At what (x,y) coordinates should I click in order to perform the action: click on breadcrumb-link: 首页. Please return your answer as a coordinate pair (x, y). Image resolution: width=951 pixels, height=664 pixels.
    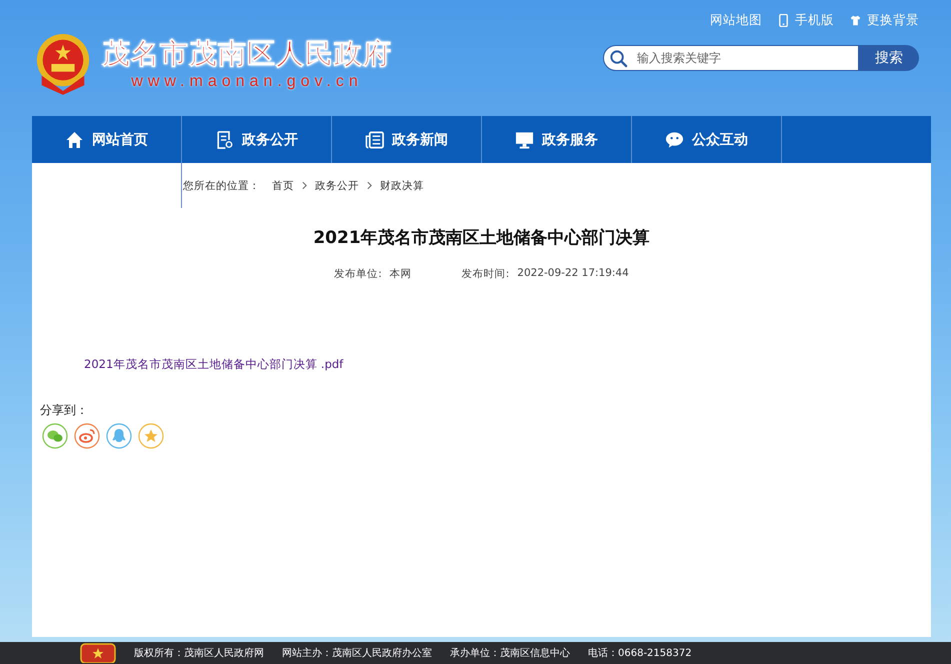
    Looking at the image, I should click on (283, 185).